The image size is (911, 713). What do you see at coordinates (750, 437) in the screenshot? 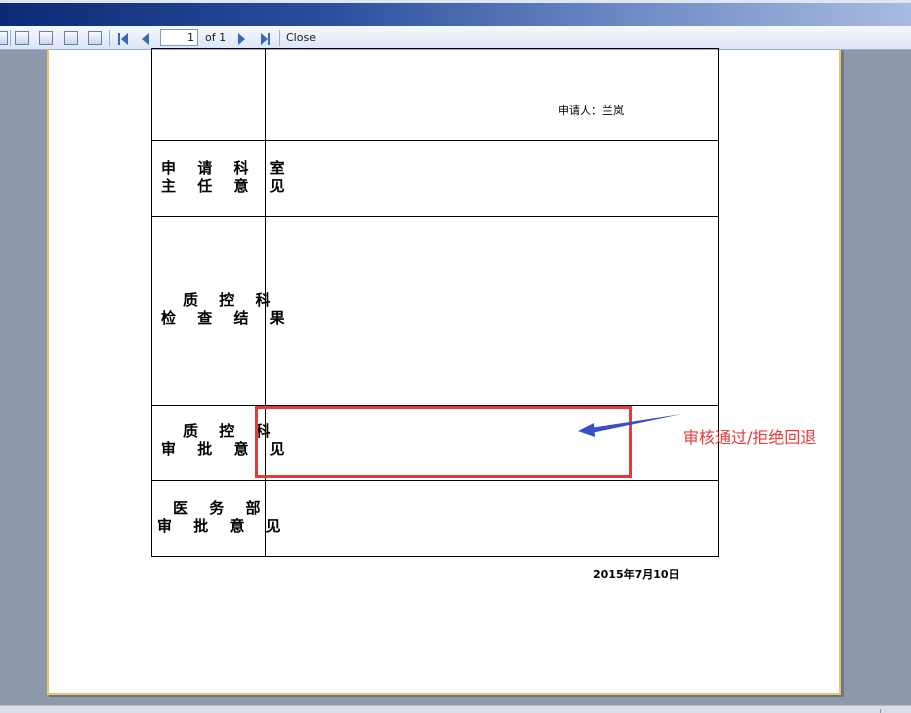
I see `annotation-text: 审核通过/拒绝回退` at bounding box center [750, 437].